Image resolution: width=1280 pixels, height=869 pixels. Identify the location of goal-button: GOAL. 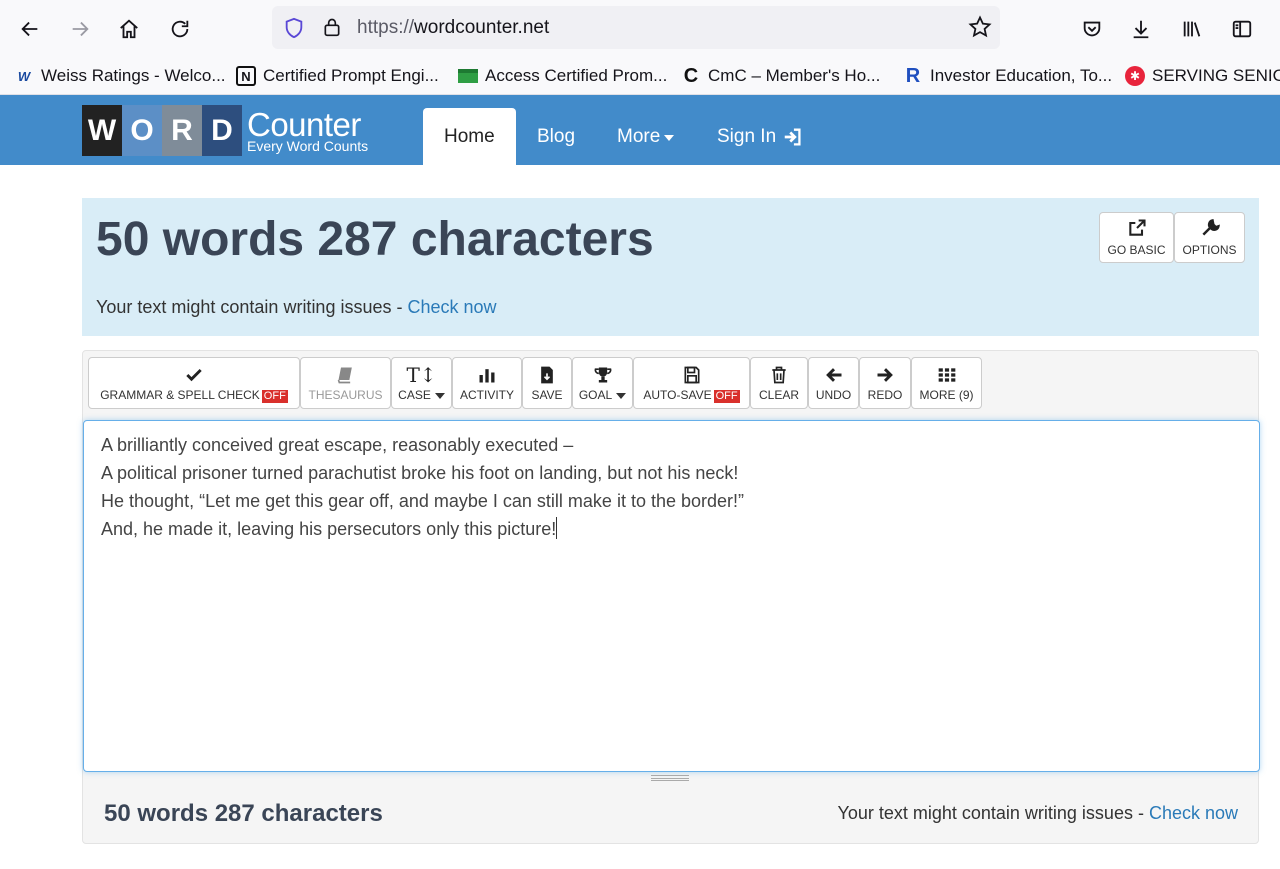
(602, 383).